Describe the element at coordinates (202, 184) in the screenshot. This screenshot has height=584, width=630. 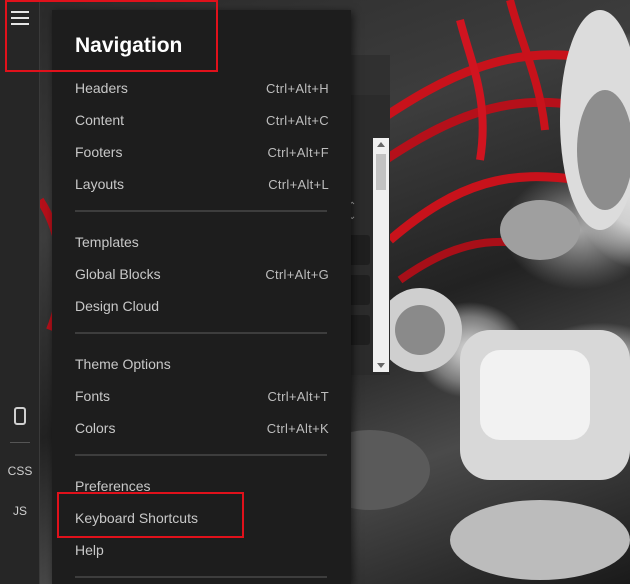
I see `menu-item-layouts: Layouts Ctrl+Alt+L` at that location.